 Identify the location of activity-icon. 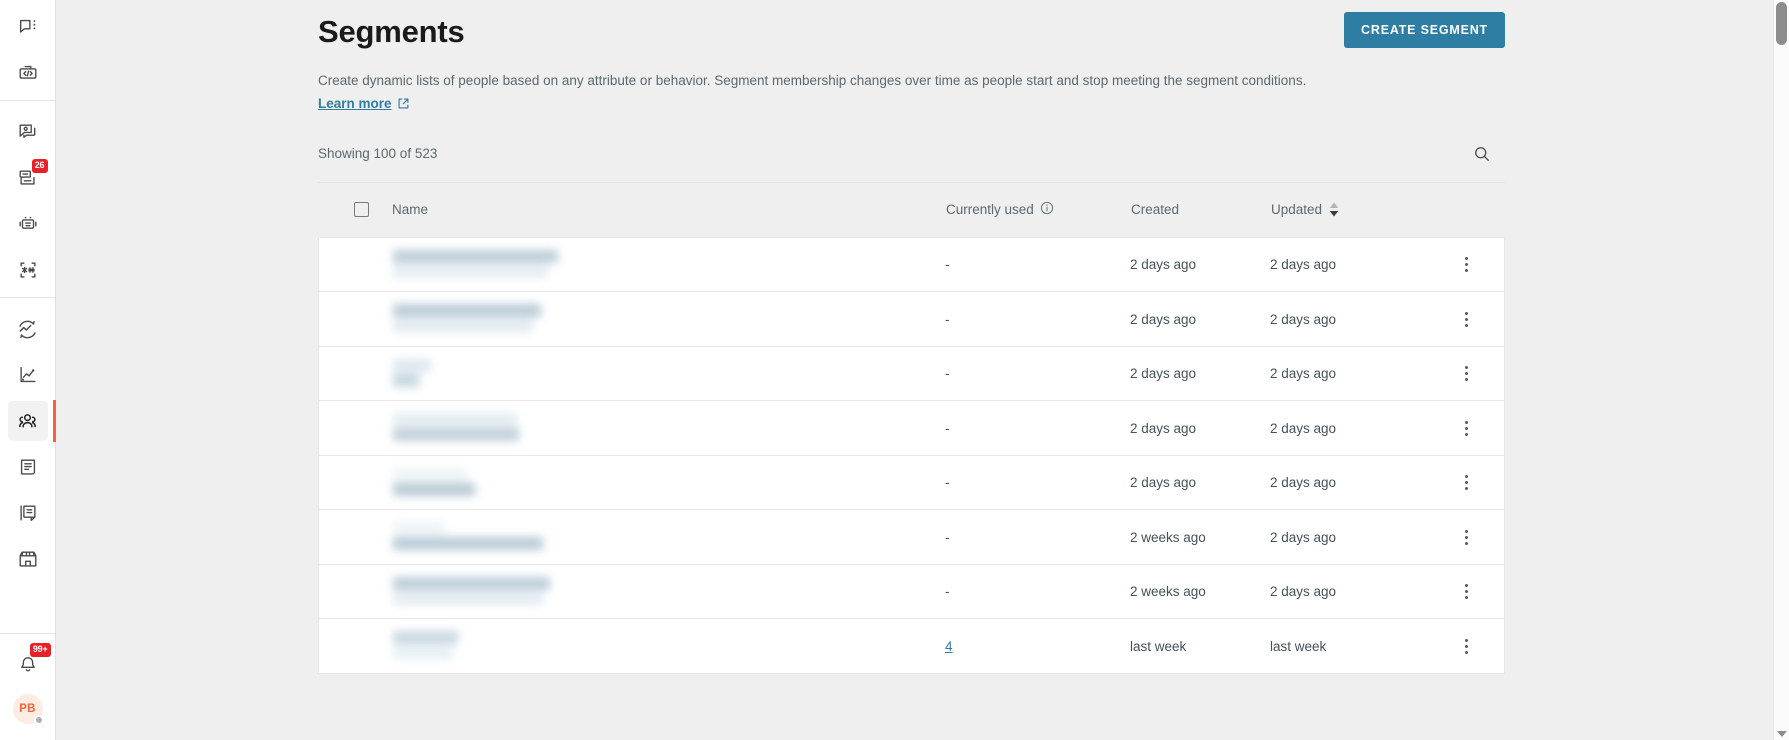
(28, 329).